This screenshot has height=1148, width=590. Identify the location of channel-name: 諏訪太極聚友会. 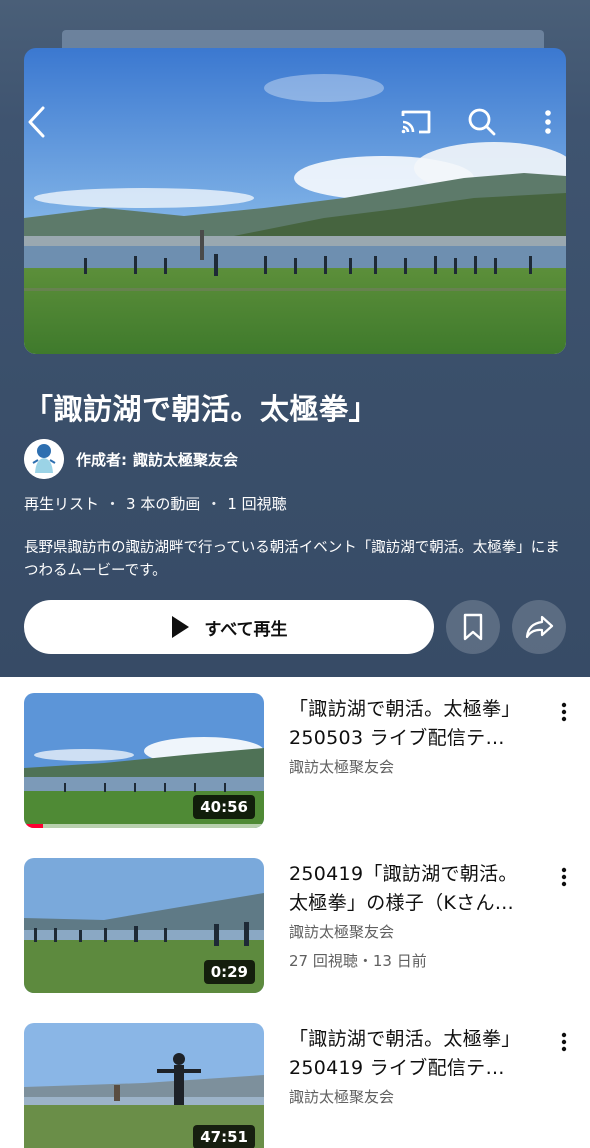
(185, 459).